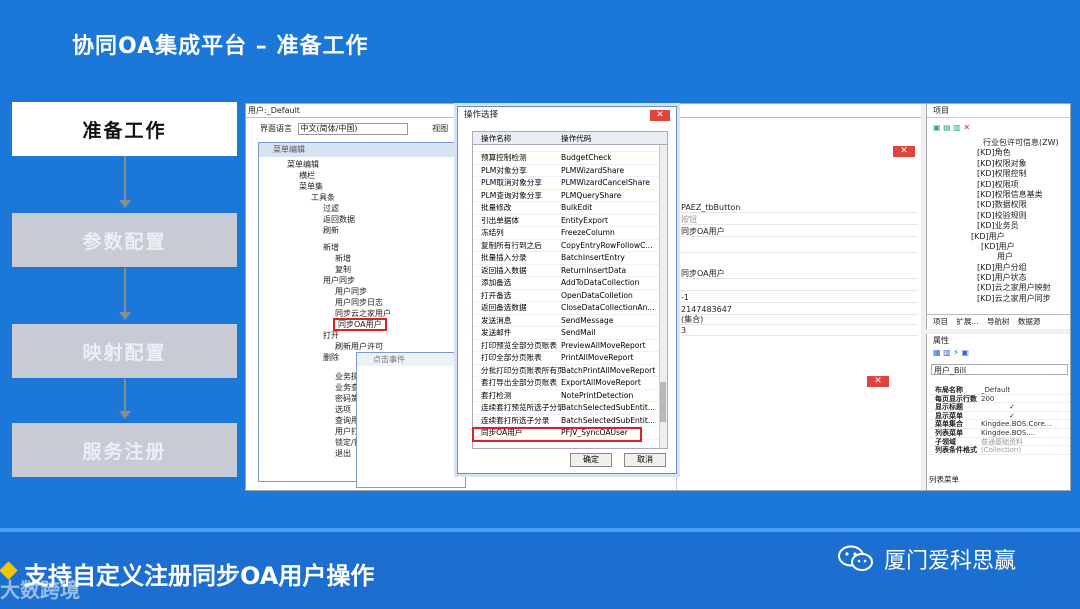 Image resolution: width=1080 pixels, height=609 pixels. What do you see at coordinates (359, 164) in the screenshot?
I see `tree-item: 菜单编辑` at bounding box center [359, 164].